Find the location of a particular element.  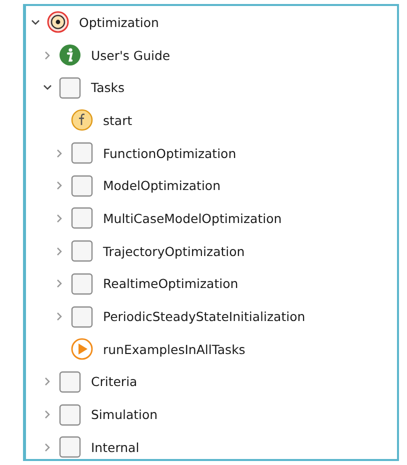

tree-item: User's Guide is located at coordinates (130, 55).